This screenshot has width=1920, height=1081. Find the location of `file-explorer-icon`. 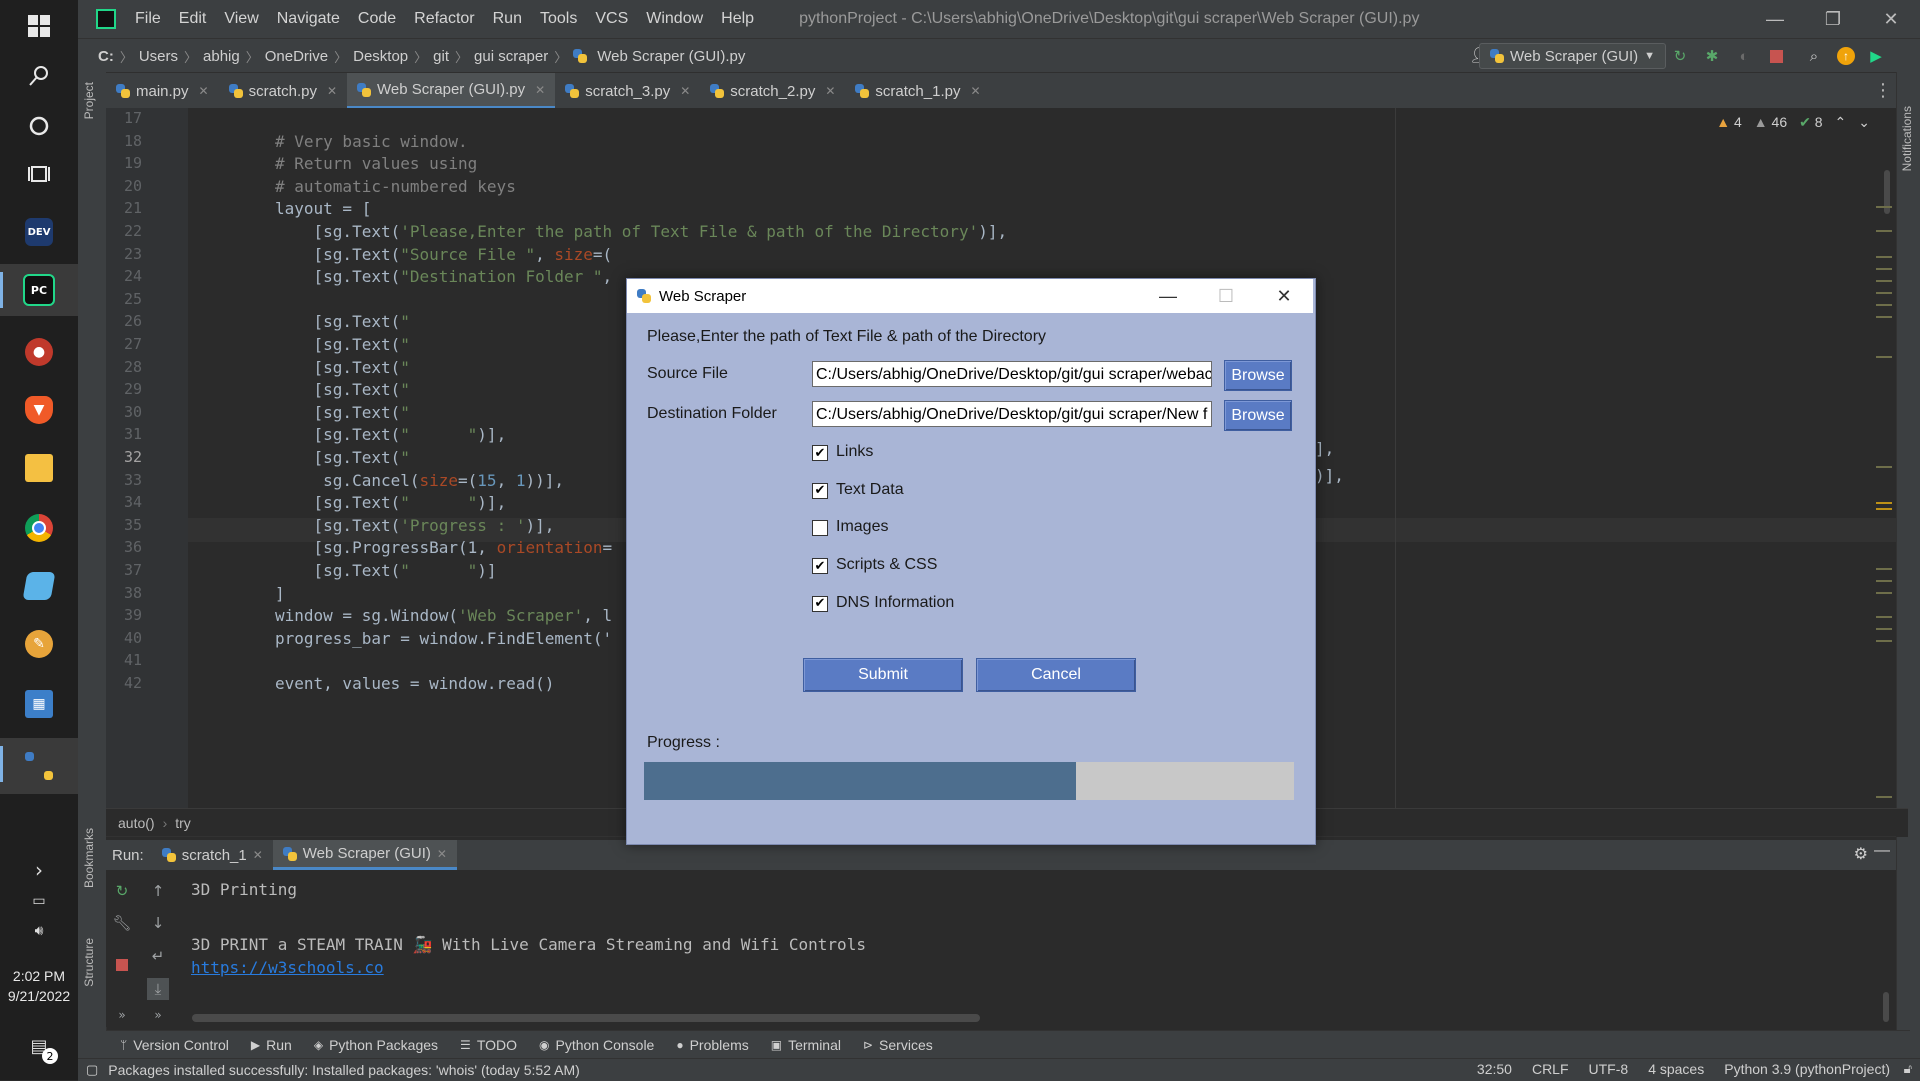

file-explorer-icon is located at coordinates (39, 468).